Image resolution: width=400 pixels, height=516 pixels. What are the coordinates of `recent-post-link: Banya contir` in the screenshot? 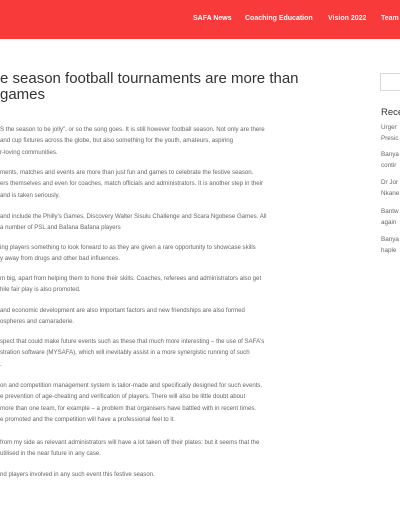 It's located at (390, 161).